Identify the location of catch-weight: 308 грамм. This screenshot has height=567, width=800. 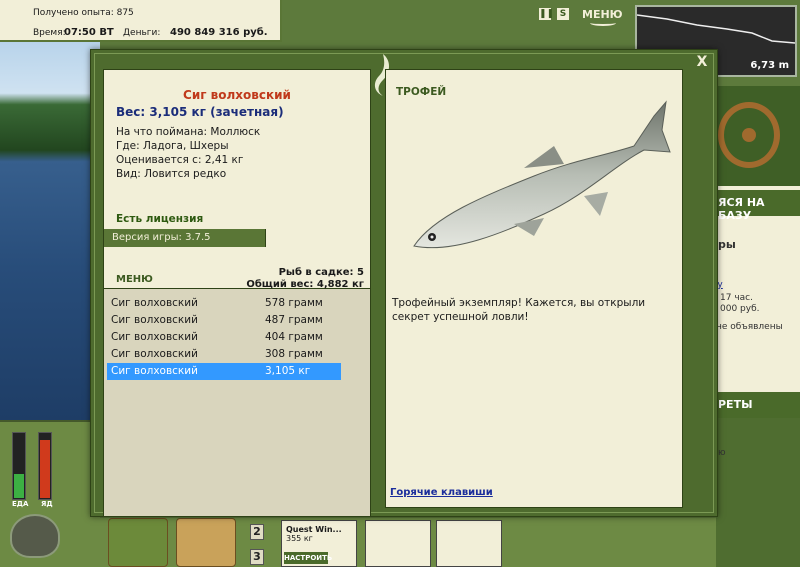
(294, 354).